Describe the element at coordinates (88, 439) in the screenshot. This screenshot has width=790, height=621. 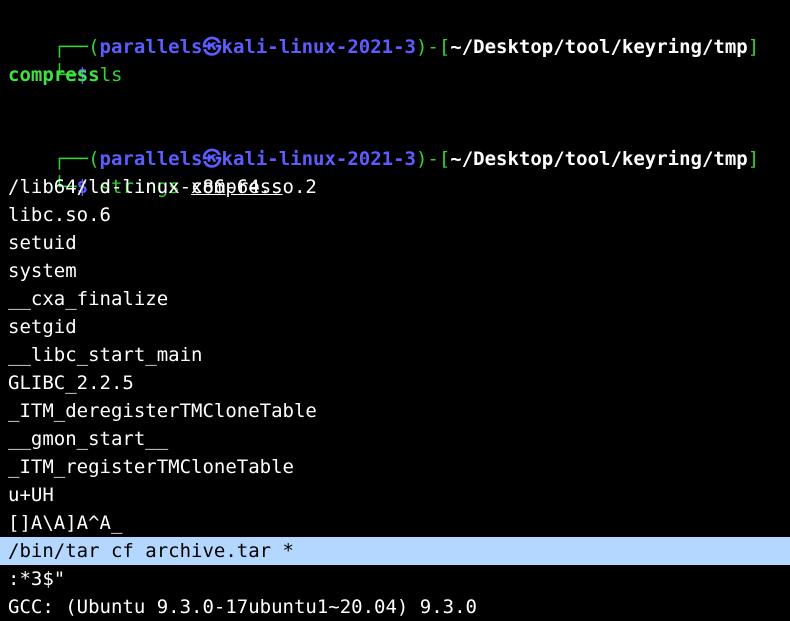
I see `strings-output-line: __gmon_start__` at that location.